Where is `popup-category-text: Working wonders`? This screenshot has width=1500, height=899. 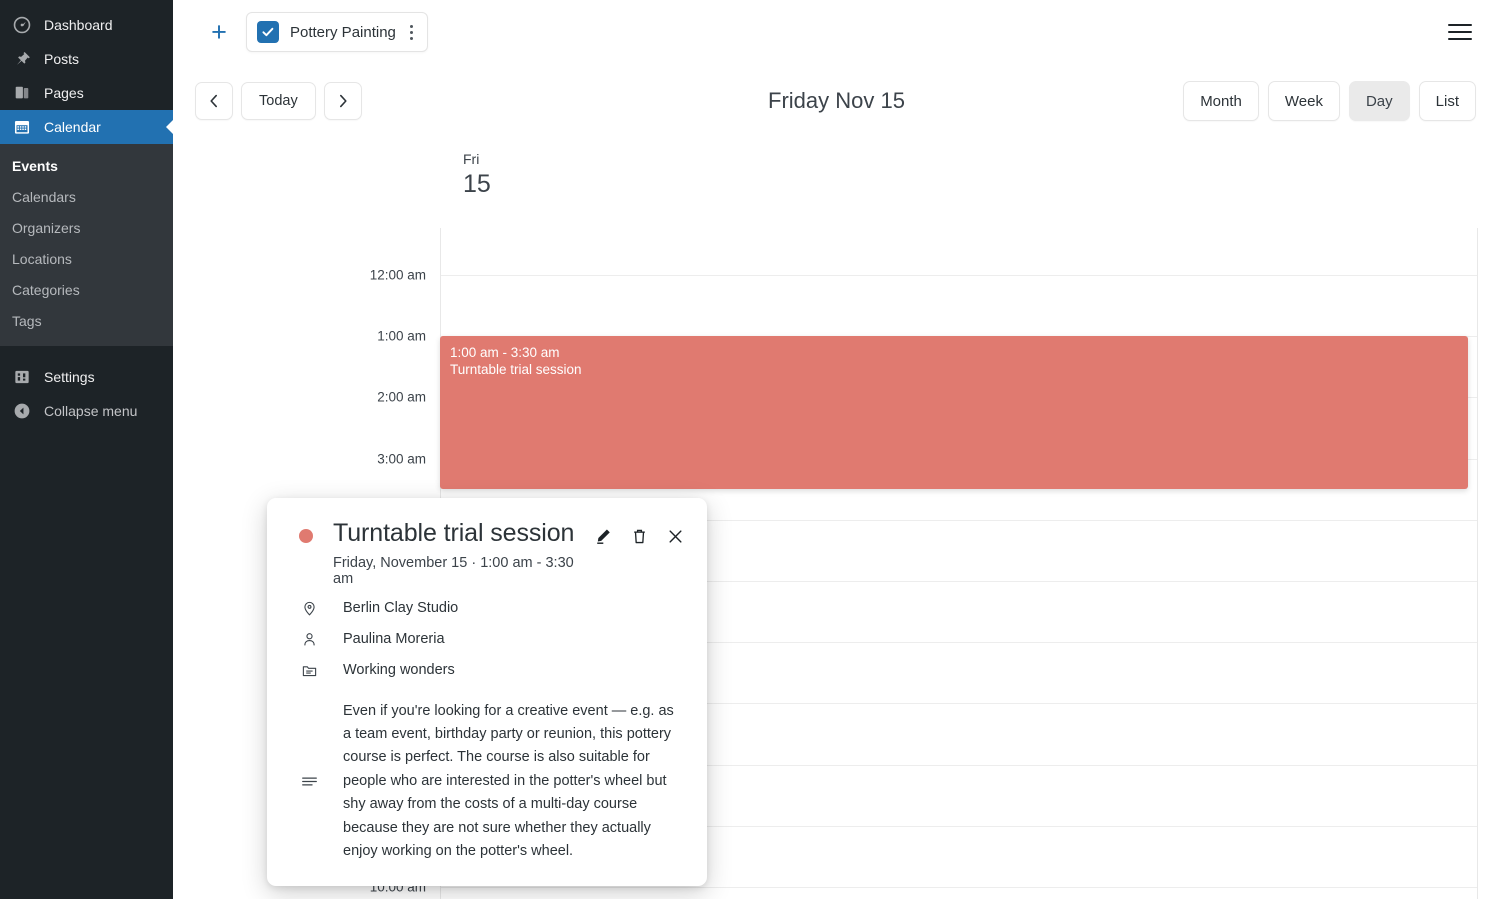
popup-category-text: Working wonders is located at coordinates (399, 669).